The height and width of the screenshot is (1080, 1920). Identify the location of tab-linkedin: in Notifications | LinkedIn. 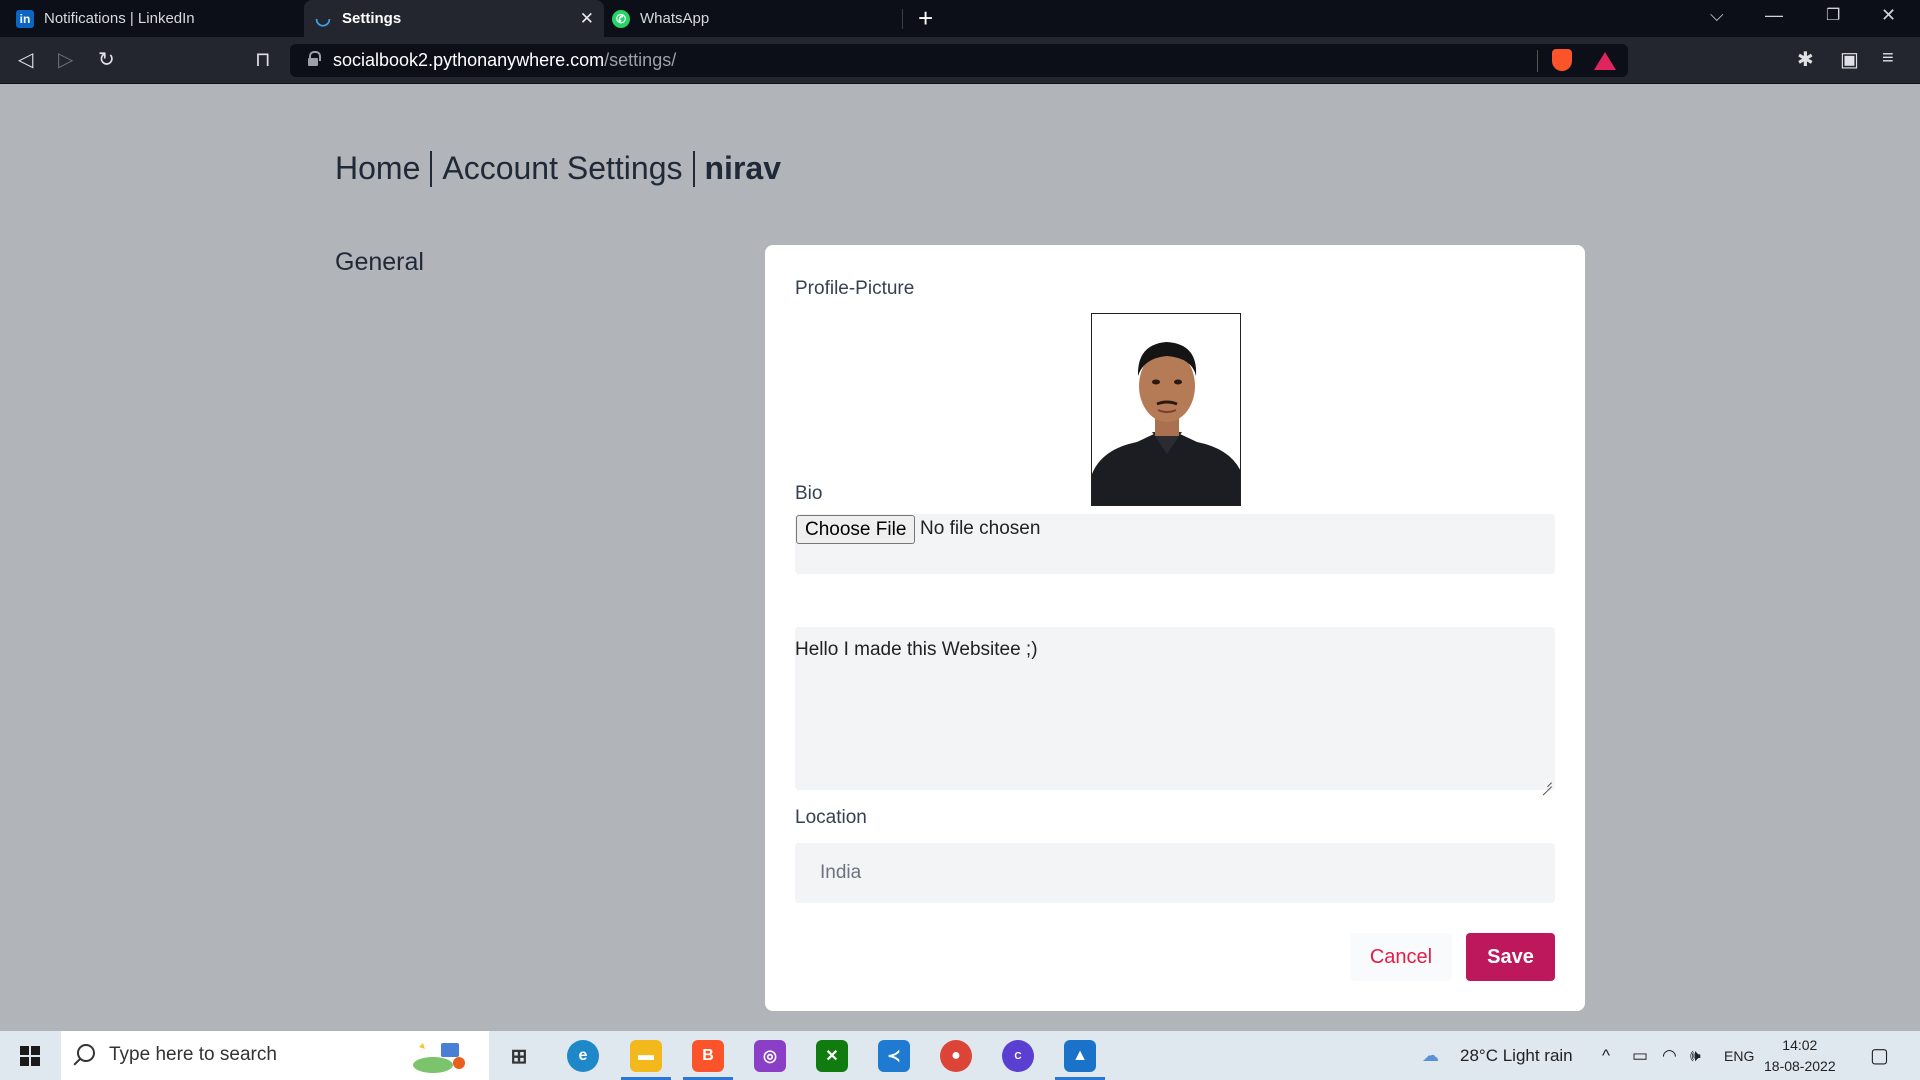
(156, 18).